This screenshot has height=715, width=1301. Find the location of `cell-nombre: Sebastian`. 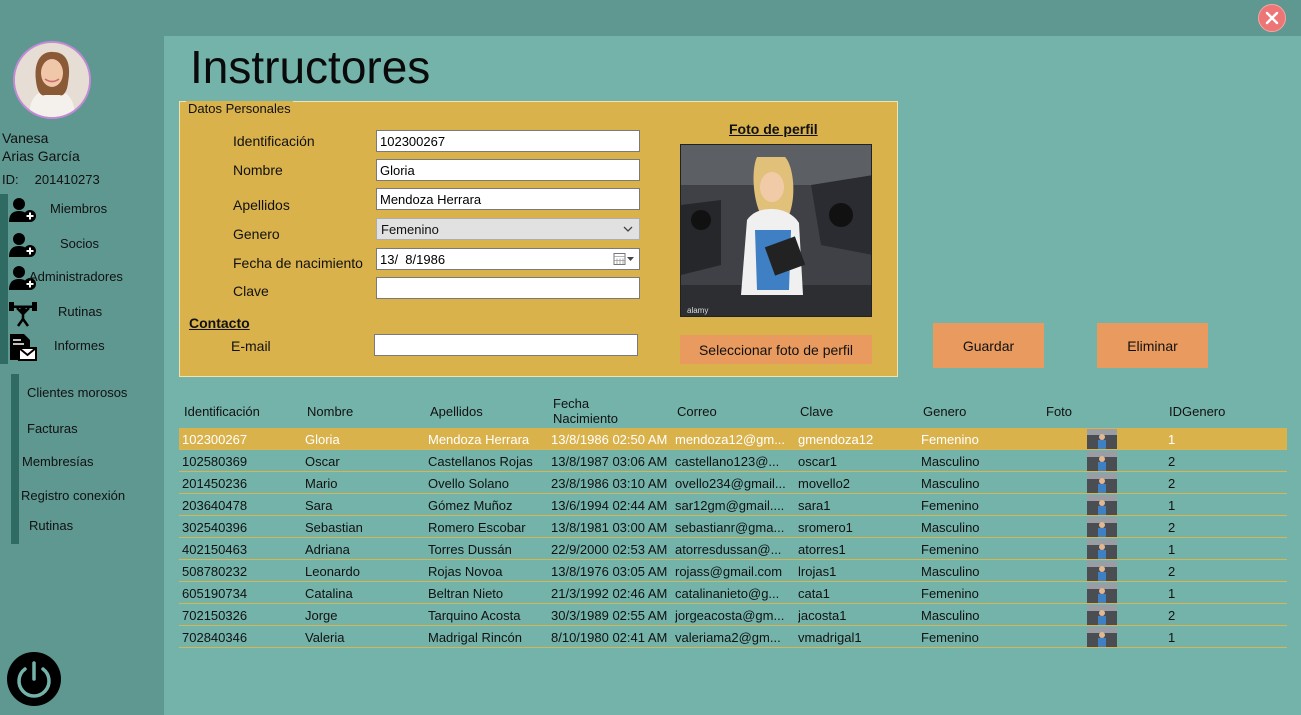

cell-nombre: Sebastian is located at coordinates (334, 527).